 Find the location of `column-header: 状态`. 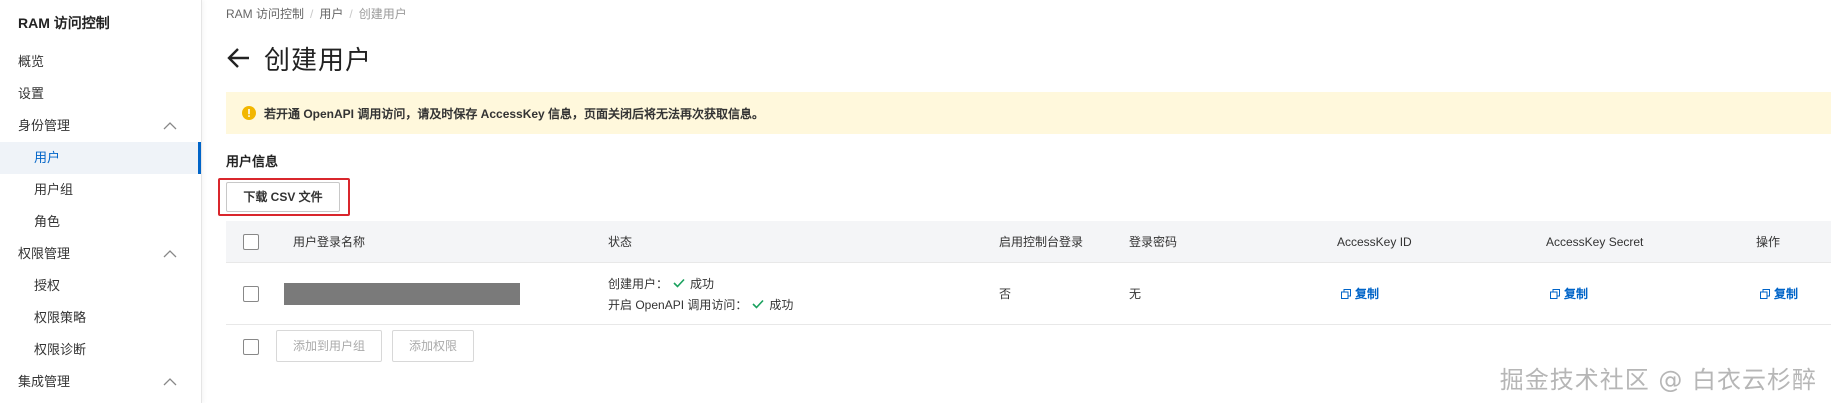

column-header: 状态 is located at coordinates (620, 242).